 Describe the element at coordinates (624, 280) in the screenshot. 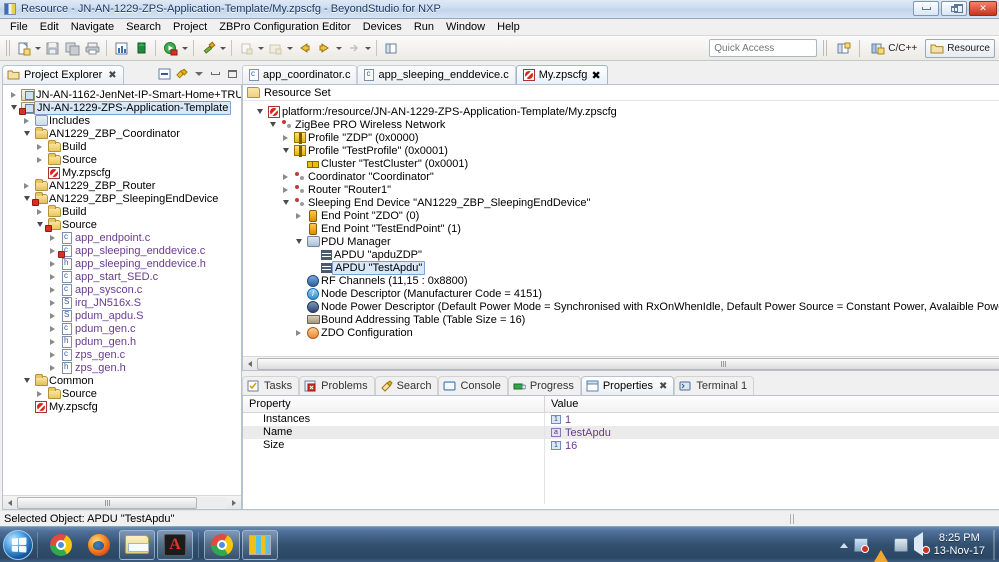

I see `tree-item: RF Channels (11,15 : 0x8800)` at that location.